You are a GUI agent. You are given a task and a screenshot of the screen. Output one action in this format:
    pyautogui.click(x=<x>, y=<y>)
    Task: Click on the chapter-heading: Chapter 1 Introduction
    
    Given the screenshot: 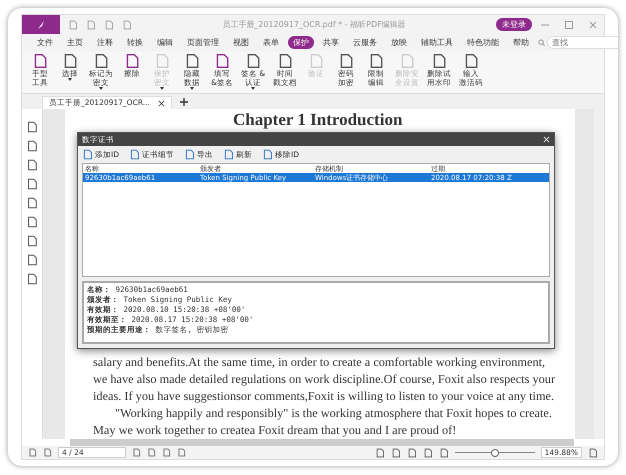 What is the action you would take?
    pyautogui.click(x=318, y=120)
    